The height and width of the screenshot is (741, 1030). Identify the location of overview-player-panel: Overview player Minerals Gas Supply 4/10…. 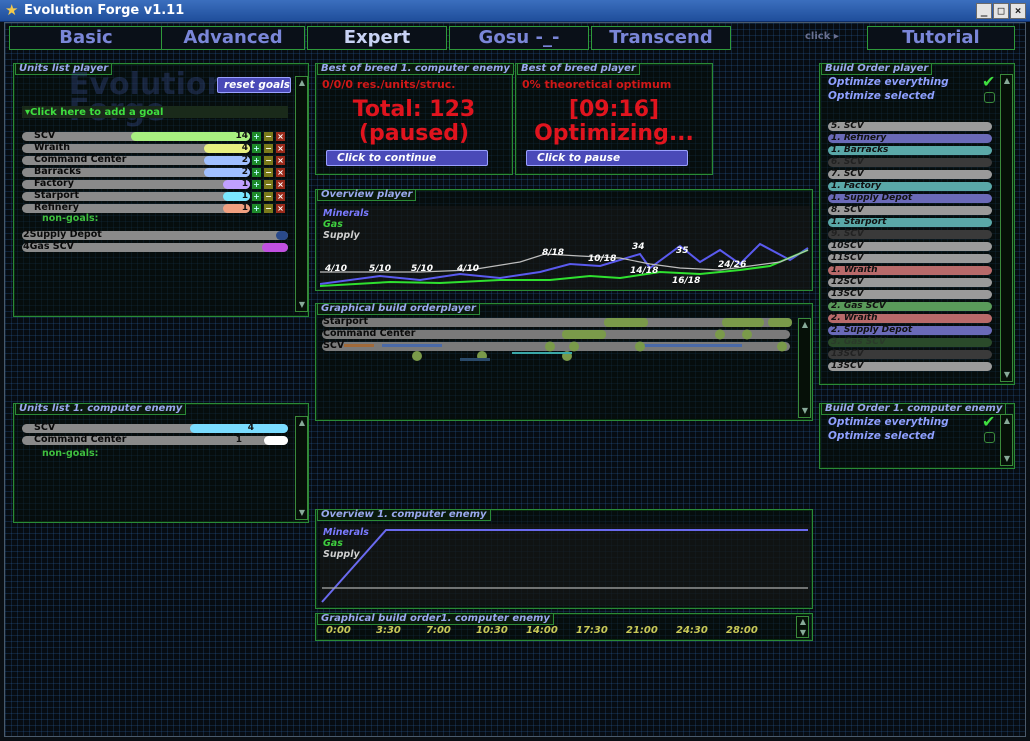
(564, 240).